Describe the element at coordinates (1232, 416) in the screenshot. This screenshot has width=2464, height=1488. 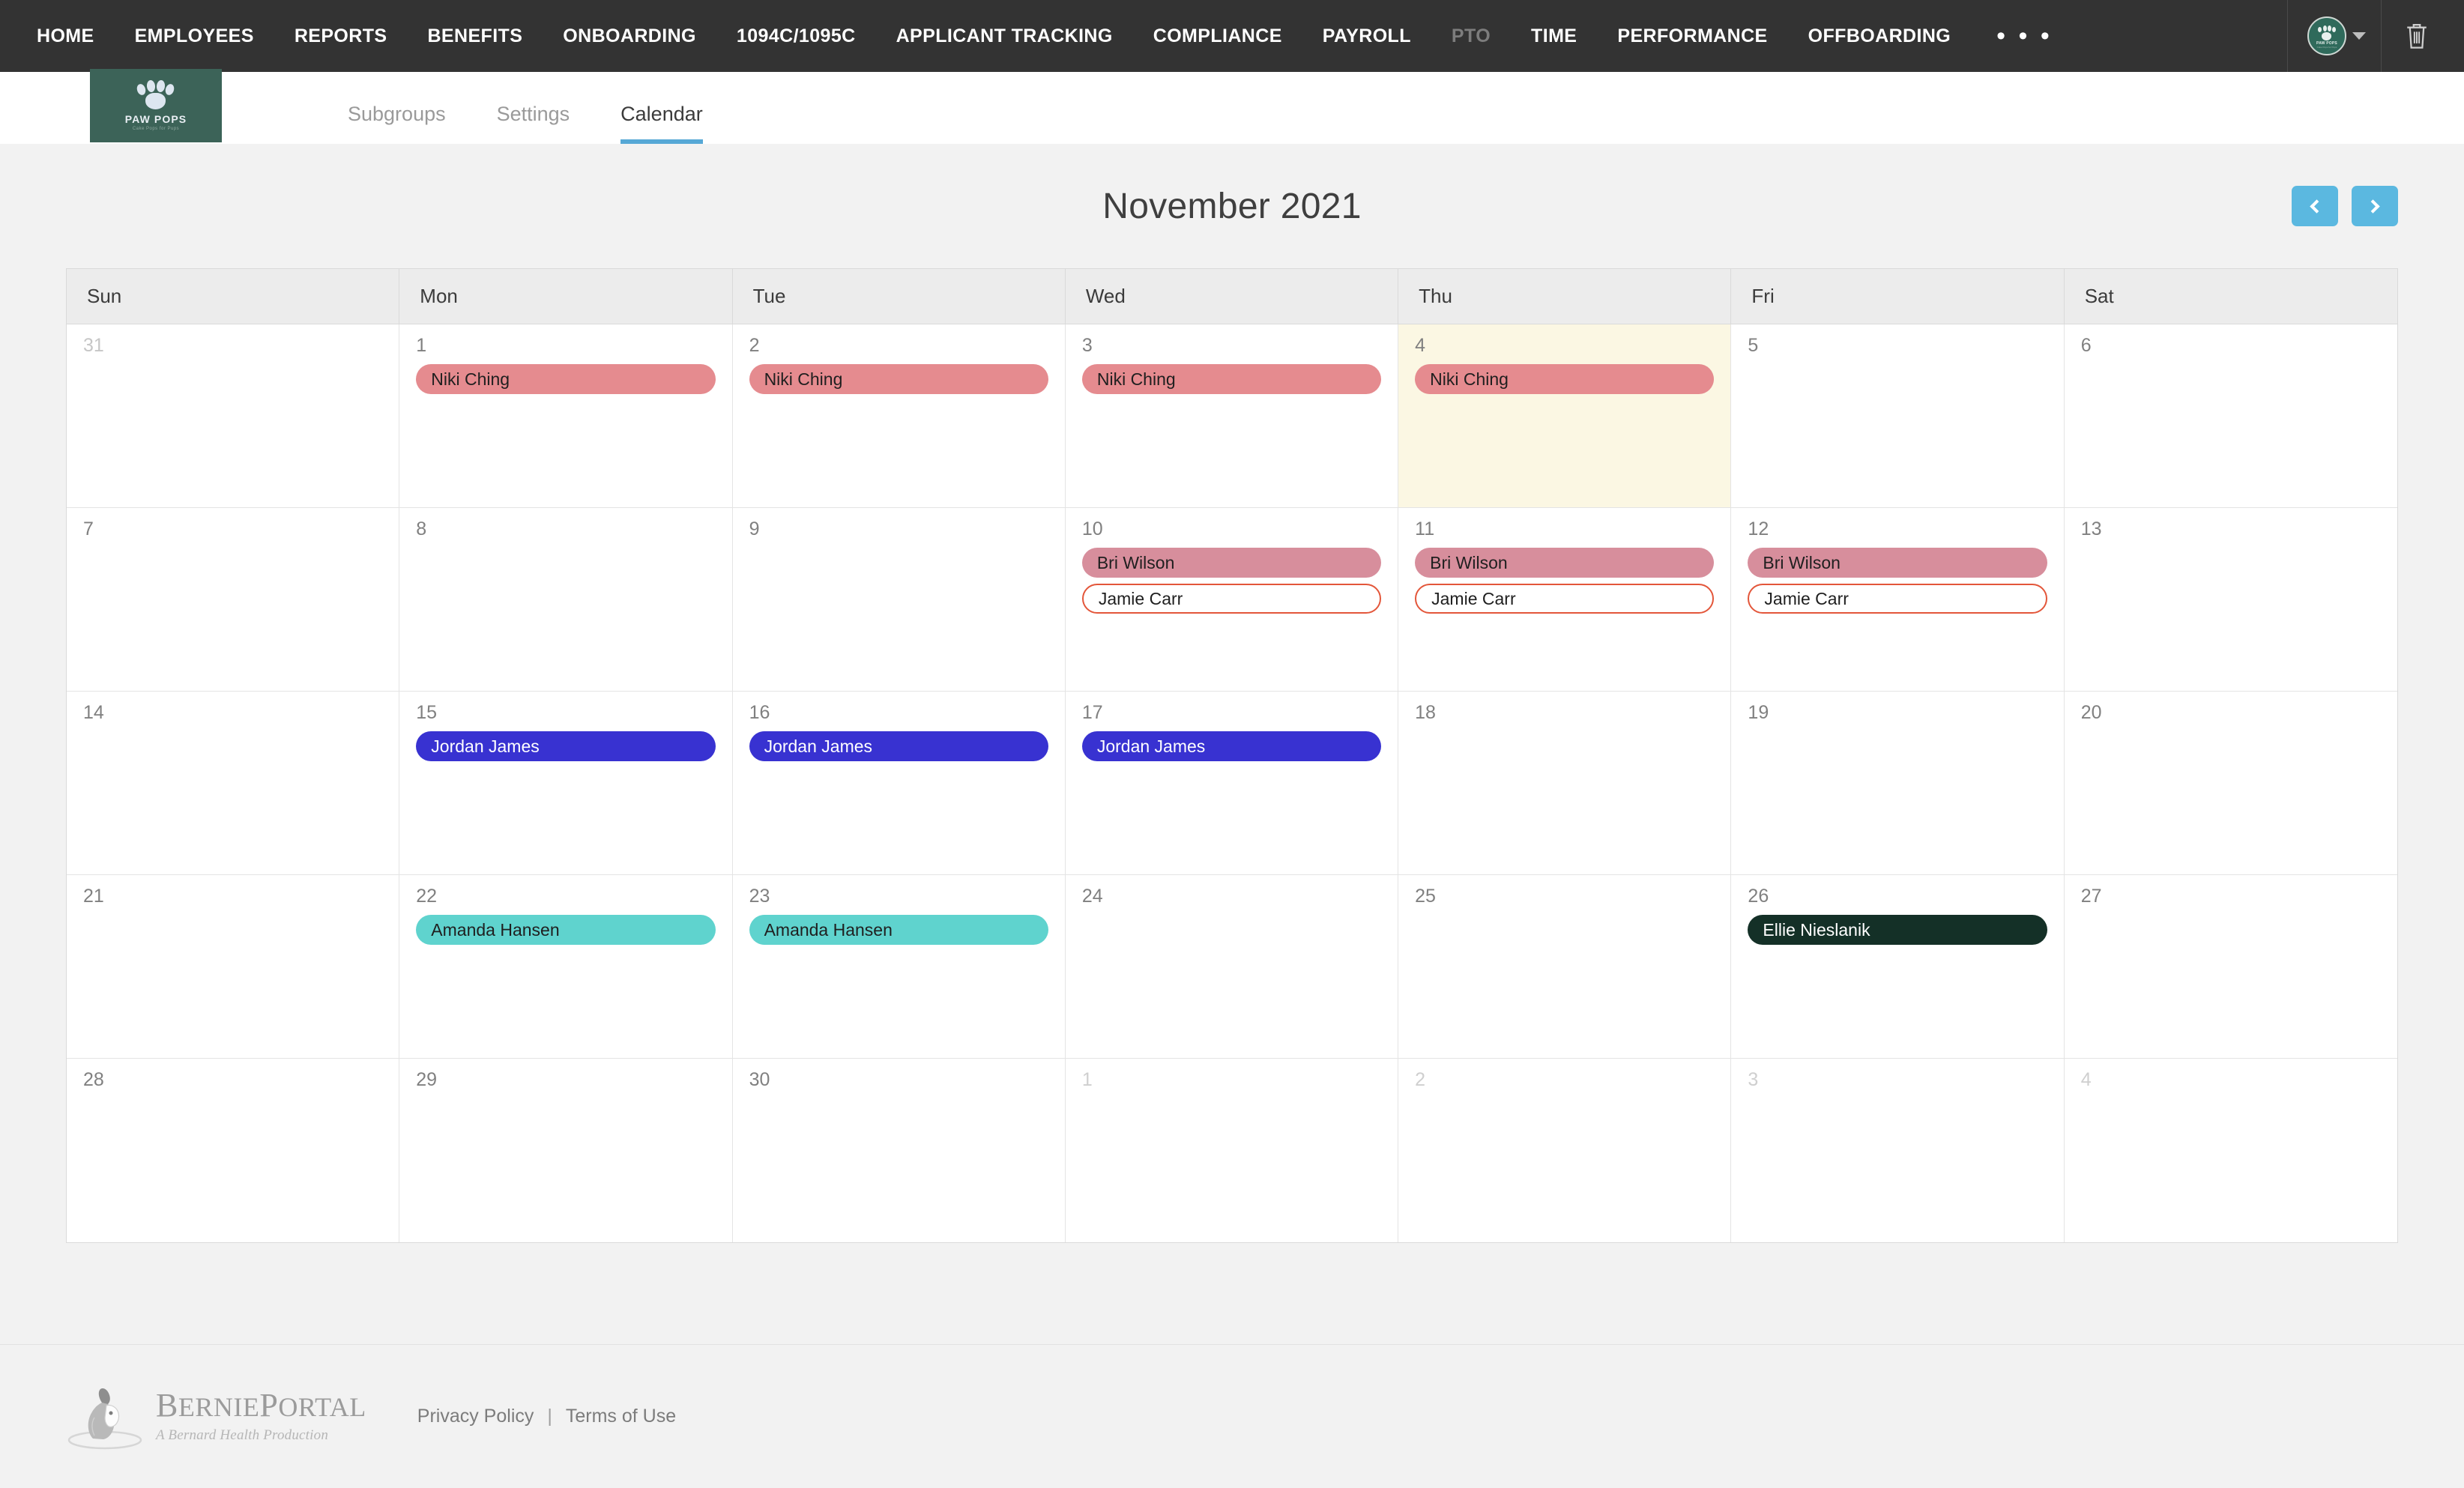
I see `calendar-day-cell: 3 Niki Ching` at that location.